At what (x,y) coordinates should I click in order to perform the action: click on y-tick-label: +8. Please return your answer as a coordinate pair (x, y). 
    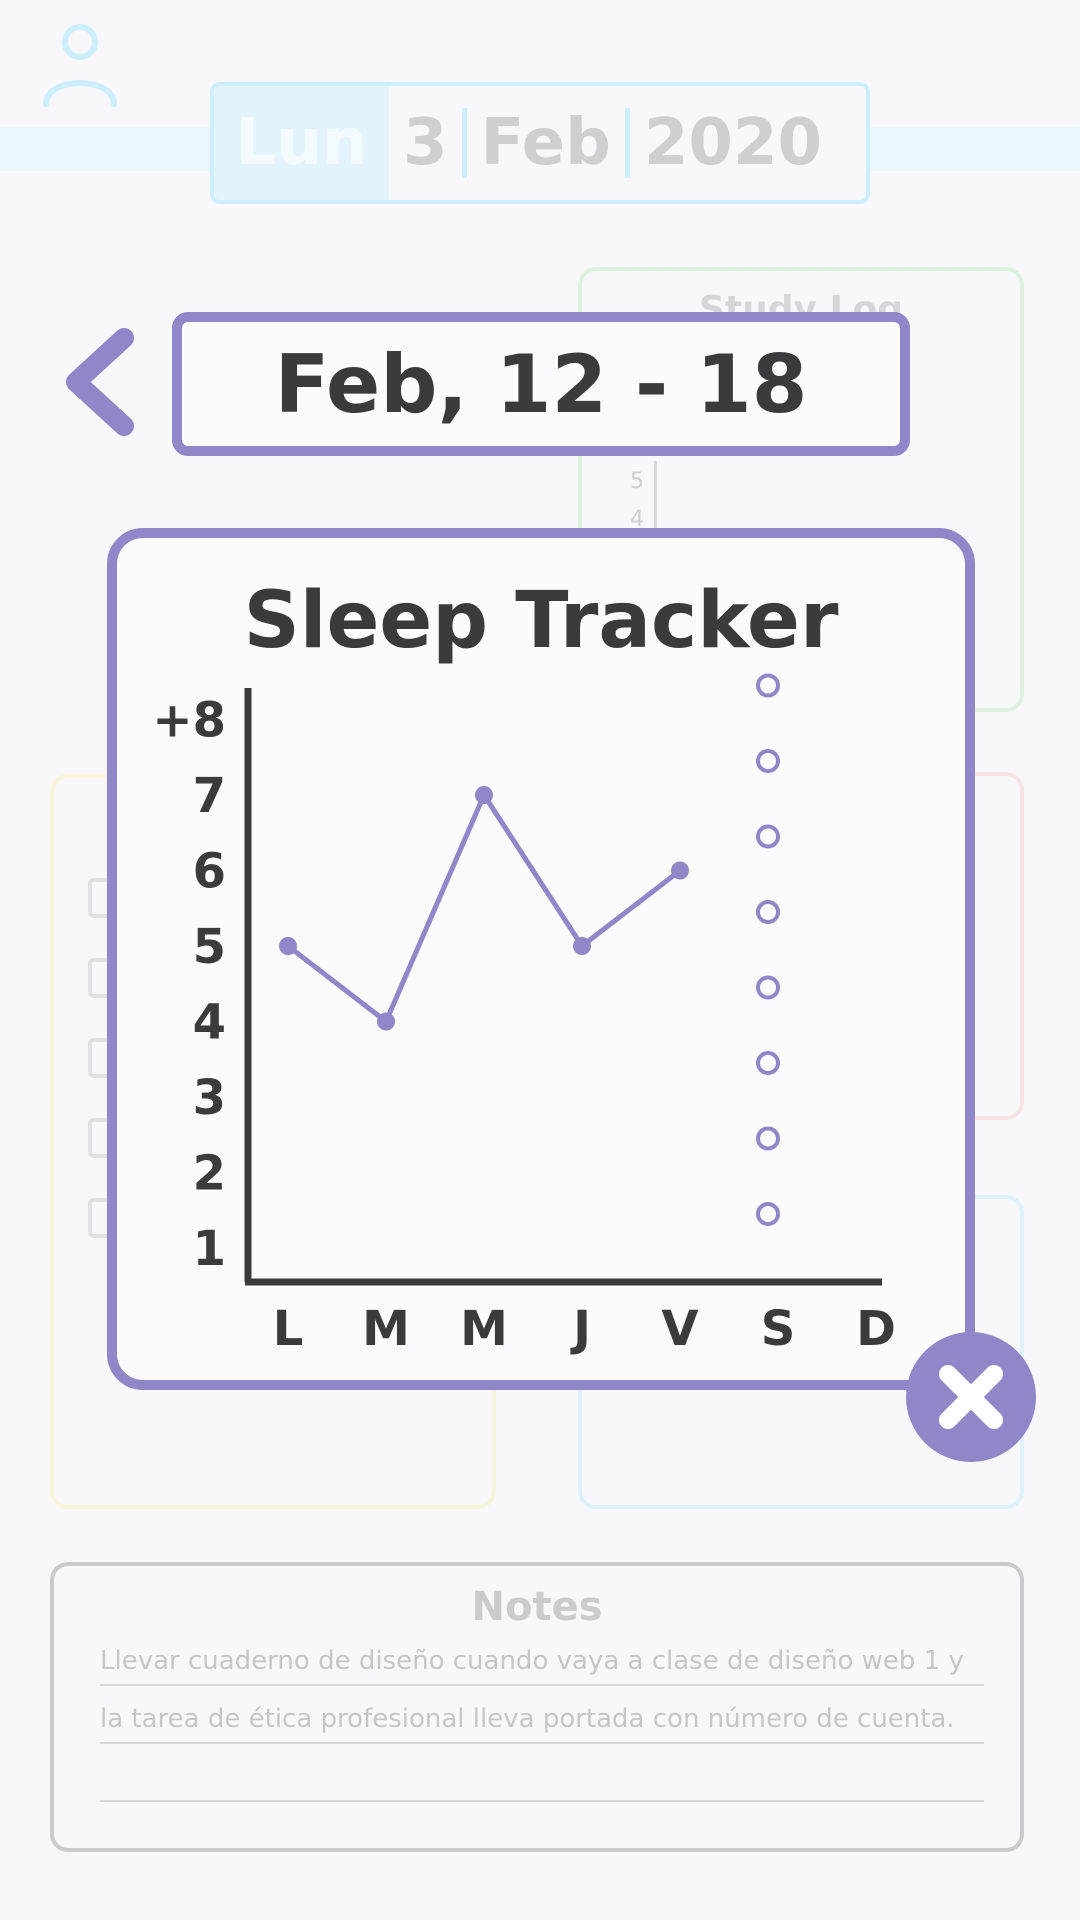
    Looking at the image, I should click on (189, 721).